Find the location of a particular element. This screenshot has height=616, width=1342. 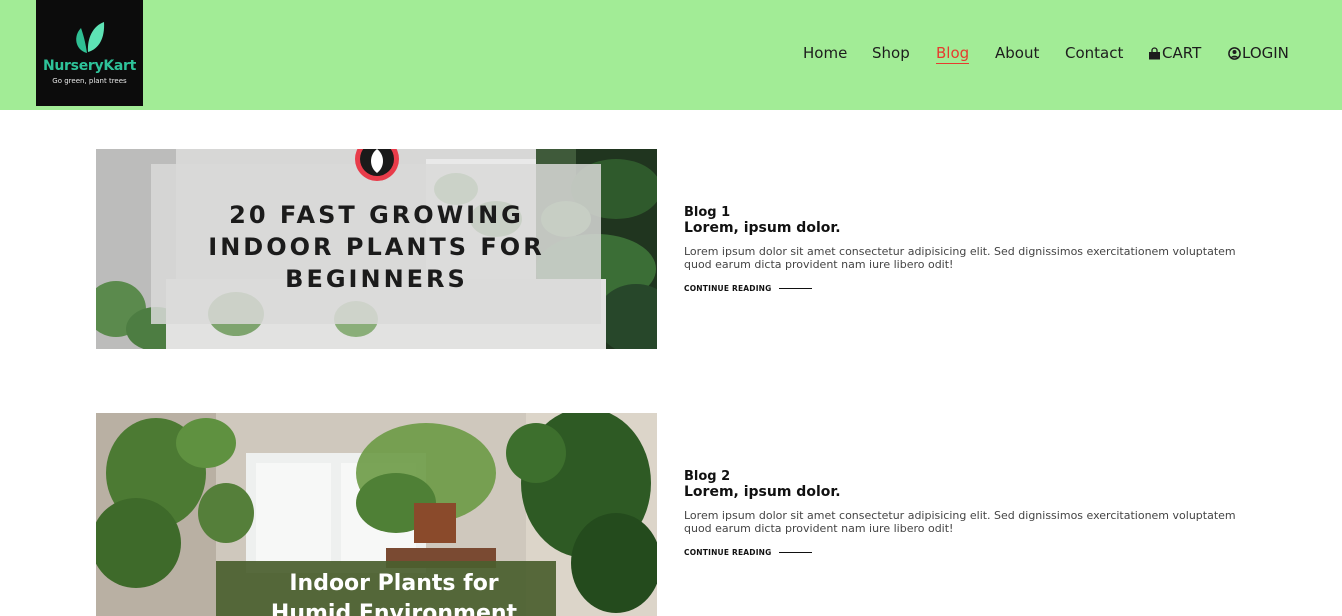

nav-cart: CART is located at coordinates (1174, 53).